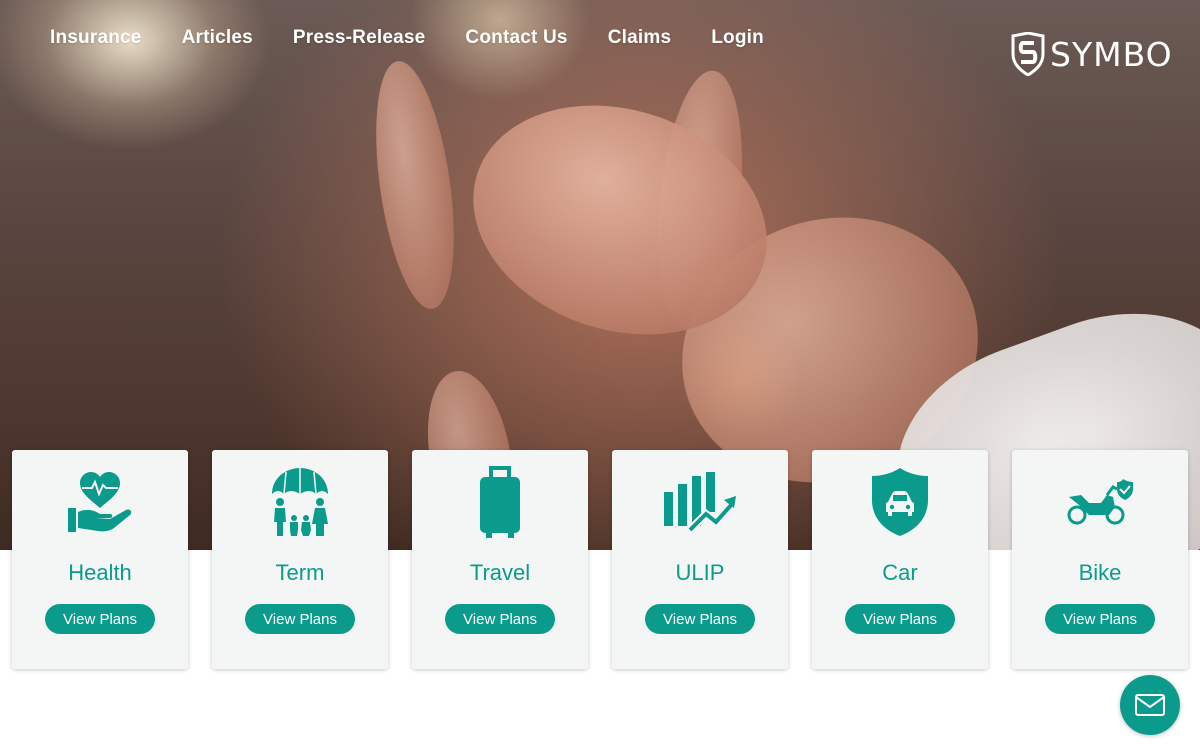 Image resolution: width=1200 pixels, height=750 pixels. What do you see at coordinates (300, 572) in the screenshot?
I see `card-title: Term` at bounding box center [300, 572].